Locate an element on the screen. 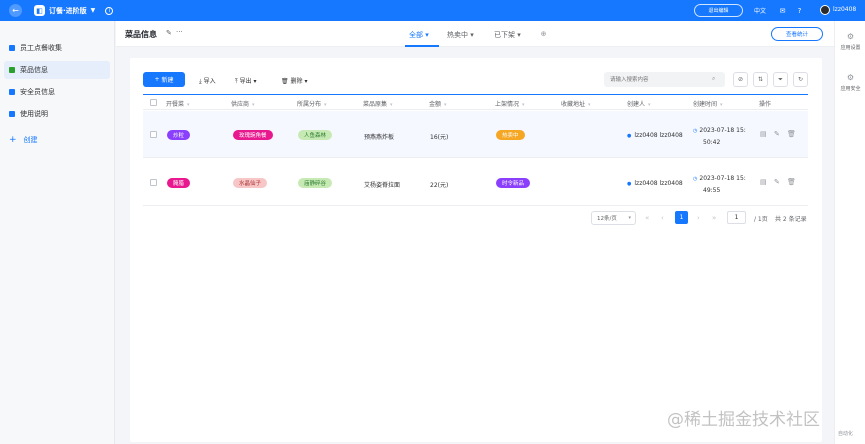 This screenshot has height=444, width=865. help-icon: ? is located at coordinates (799, 10).